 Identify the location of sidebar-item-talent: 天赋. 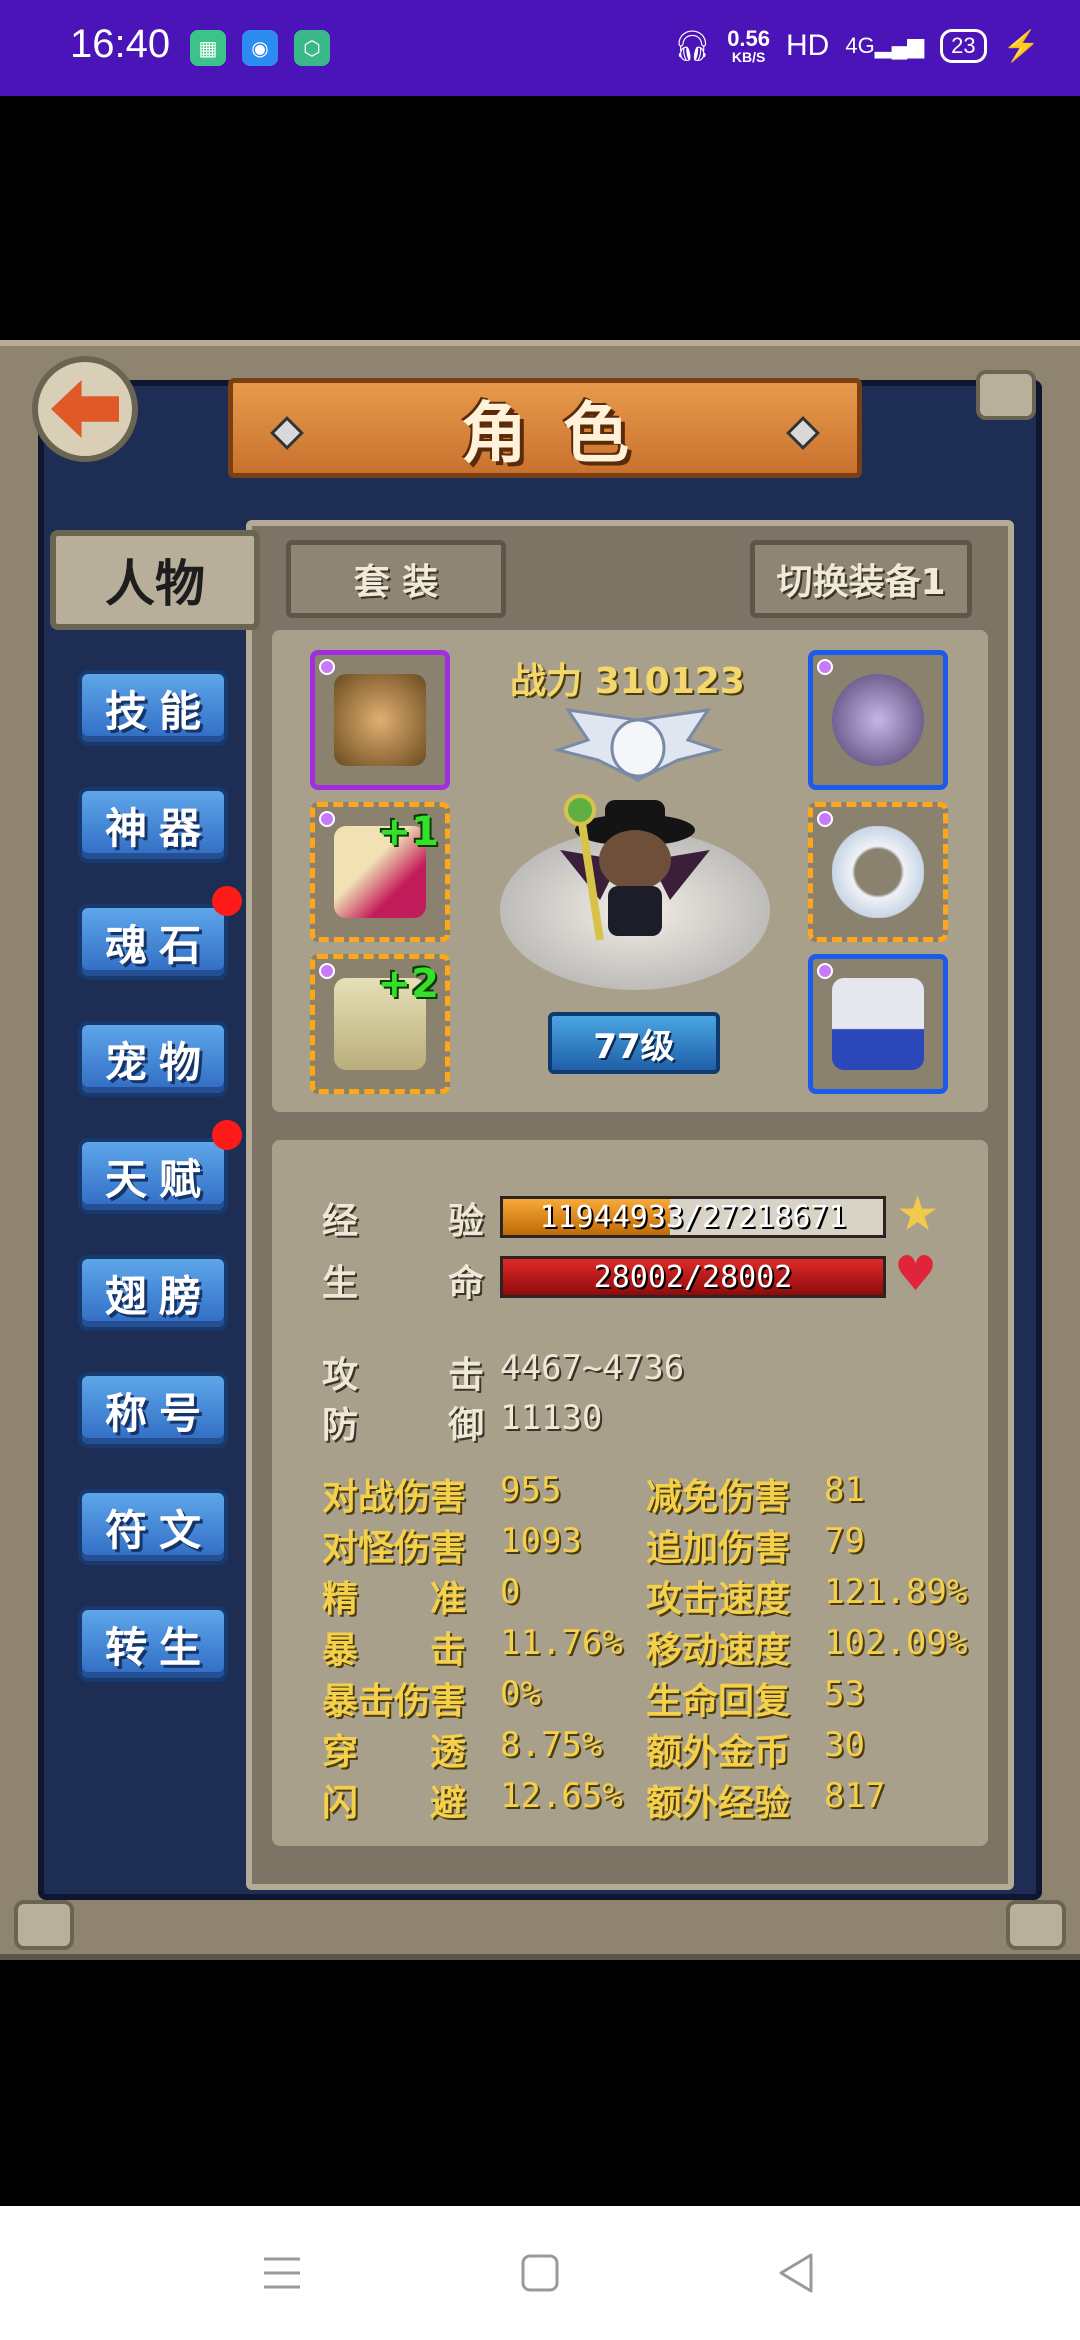
(153, 1176).